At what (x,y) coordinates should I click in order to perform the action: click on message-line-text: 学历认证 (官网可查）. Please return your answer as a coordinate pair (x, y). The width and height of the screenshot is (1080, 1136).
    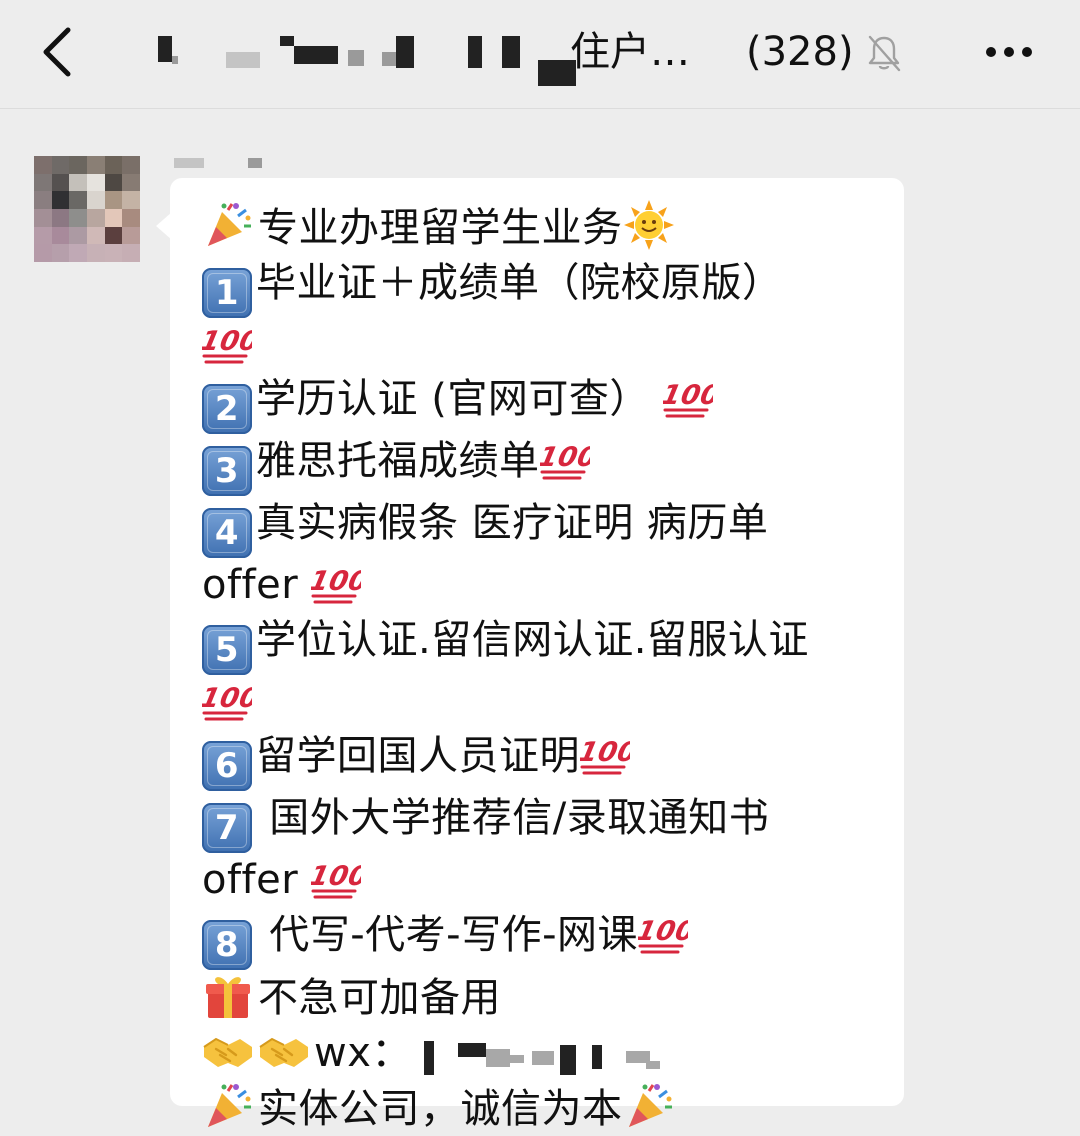
    Looking at the image, I should click on (459, 399).